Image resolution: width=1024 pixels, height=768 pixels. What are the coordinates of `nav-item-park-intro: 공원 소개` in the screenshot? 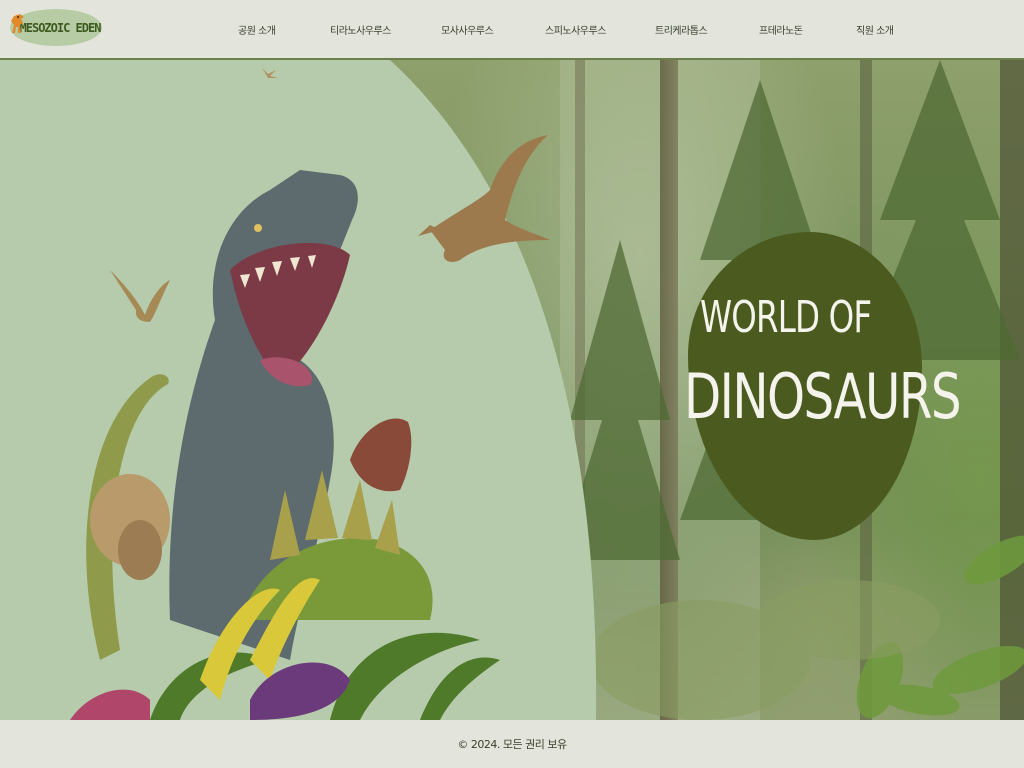 It's located at (257, 29).